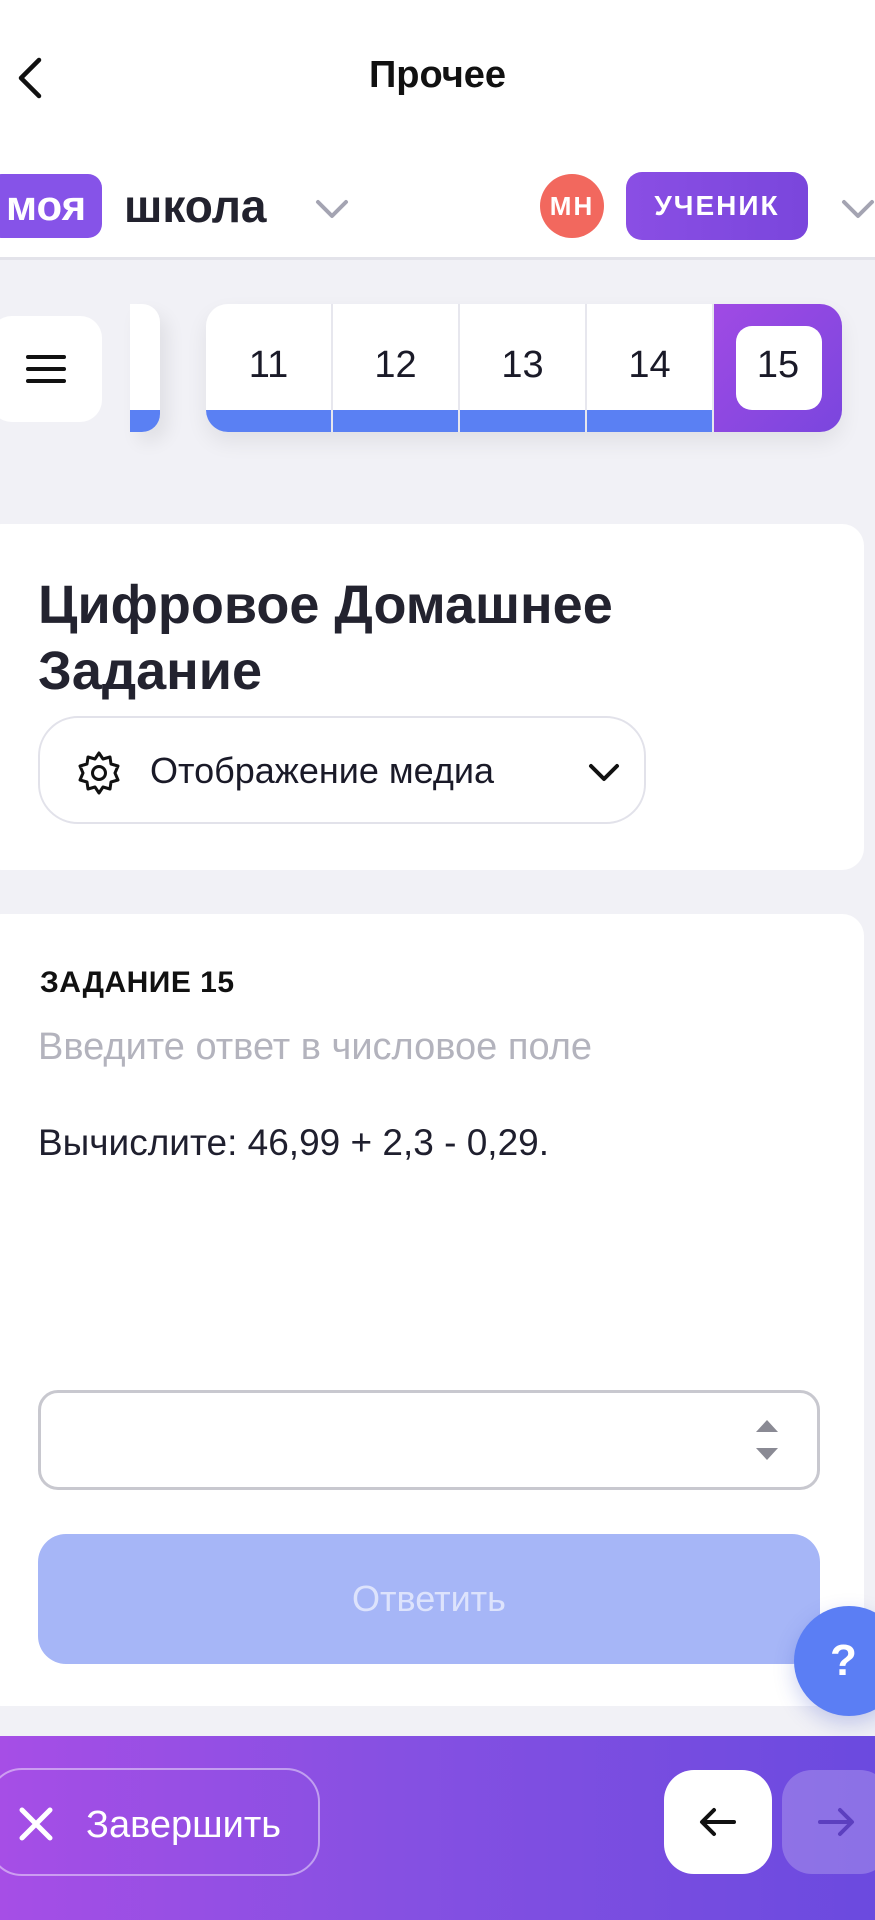 The image size is (875, 1920). I want to click on task-question: Вычислите: 46,99 + 2,3 - 0,29., so click(294, 1142).